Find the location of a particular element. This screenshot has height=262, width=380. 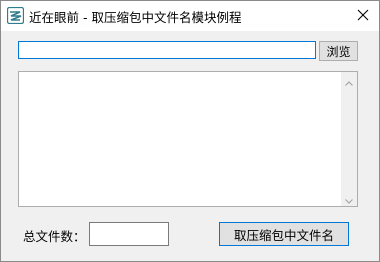

close-button is located at coordinates (363, 15).